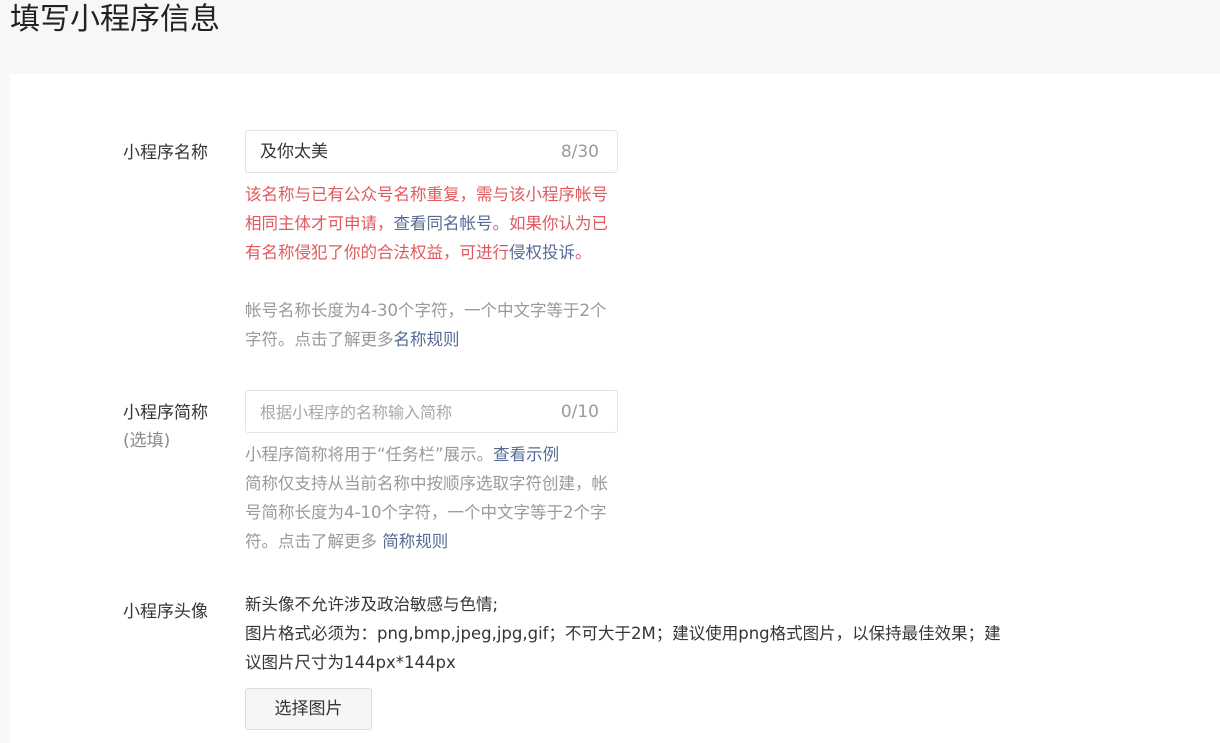 This screenshot has width=1220, height=743. What do you see at coordinates (294, 152) in the screenshot?
I see `name-input-value: 及你太美` at bounding box center [294, 152].